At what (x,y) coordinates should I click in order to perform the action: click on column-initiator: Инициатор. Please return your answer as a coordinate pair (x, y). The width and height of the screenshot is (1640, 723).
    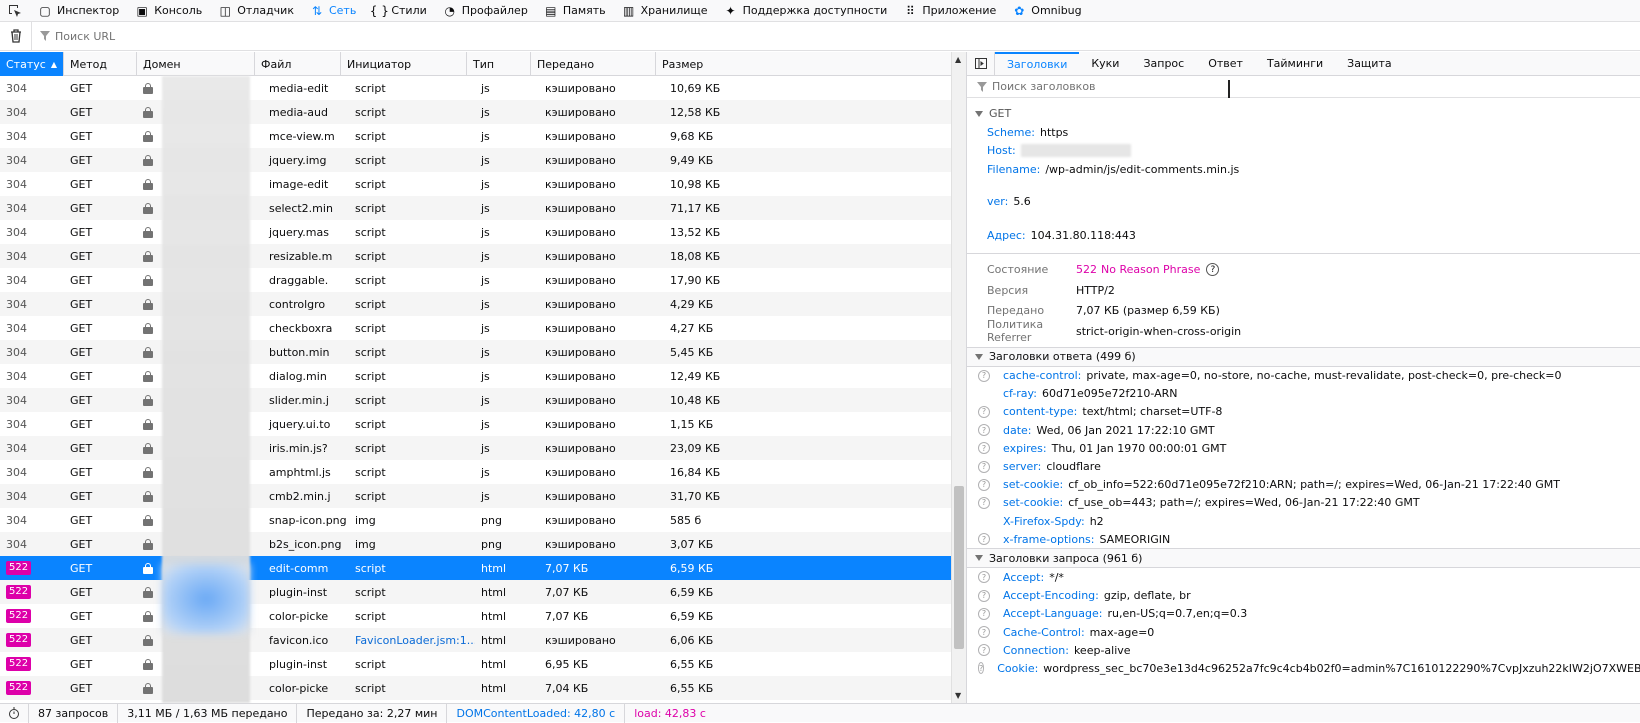
    Looking at the image, I should click on (404, 64).